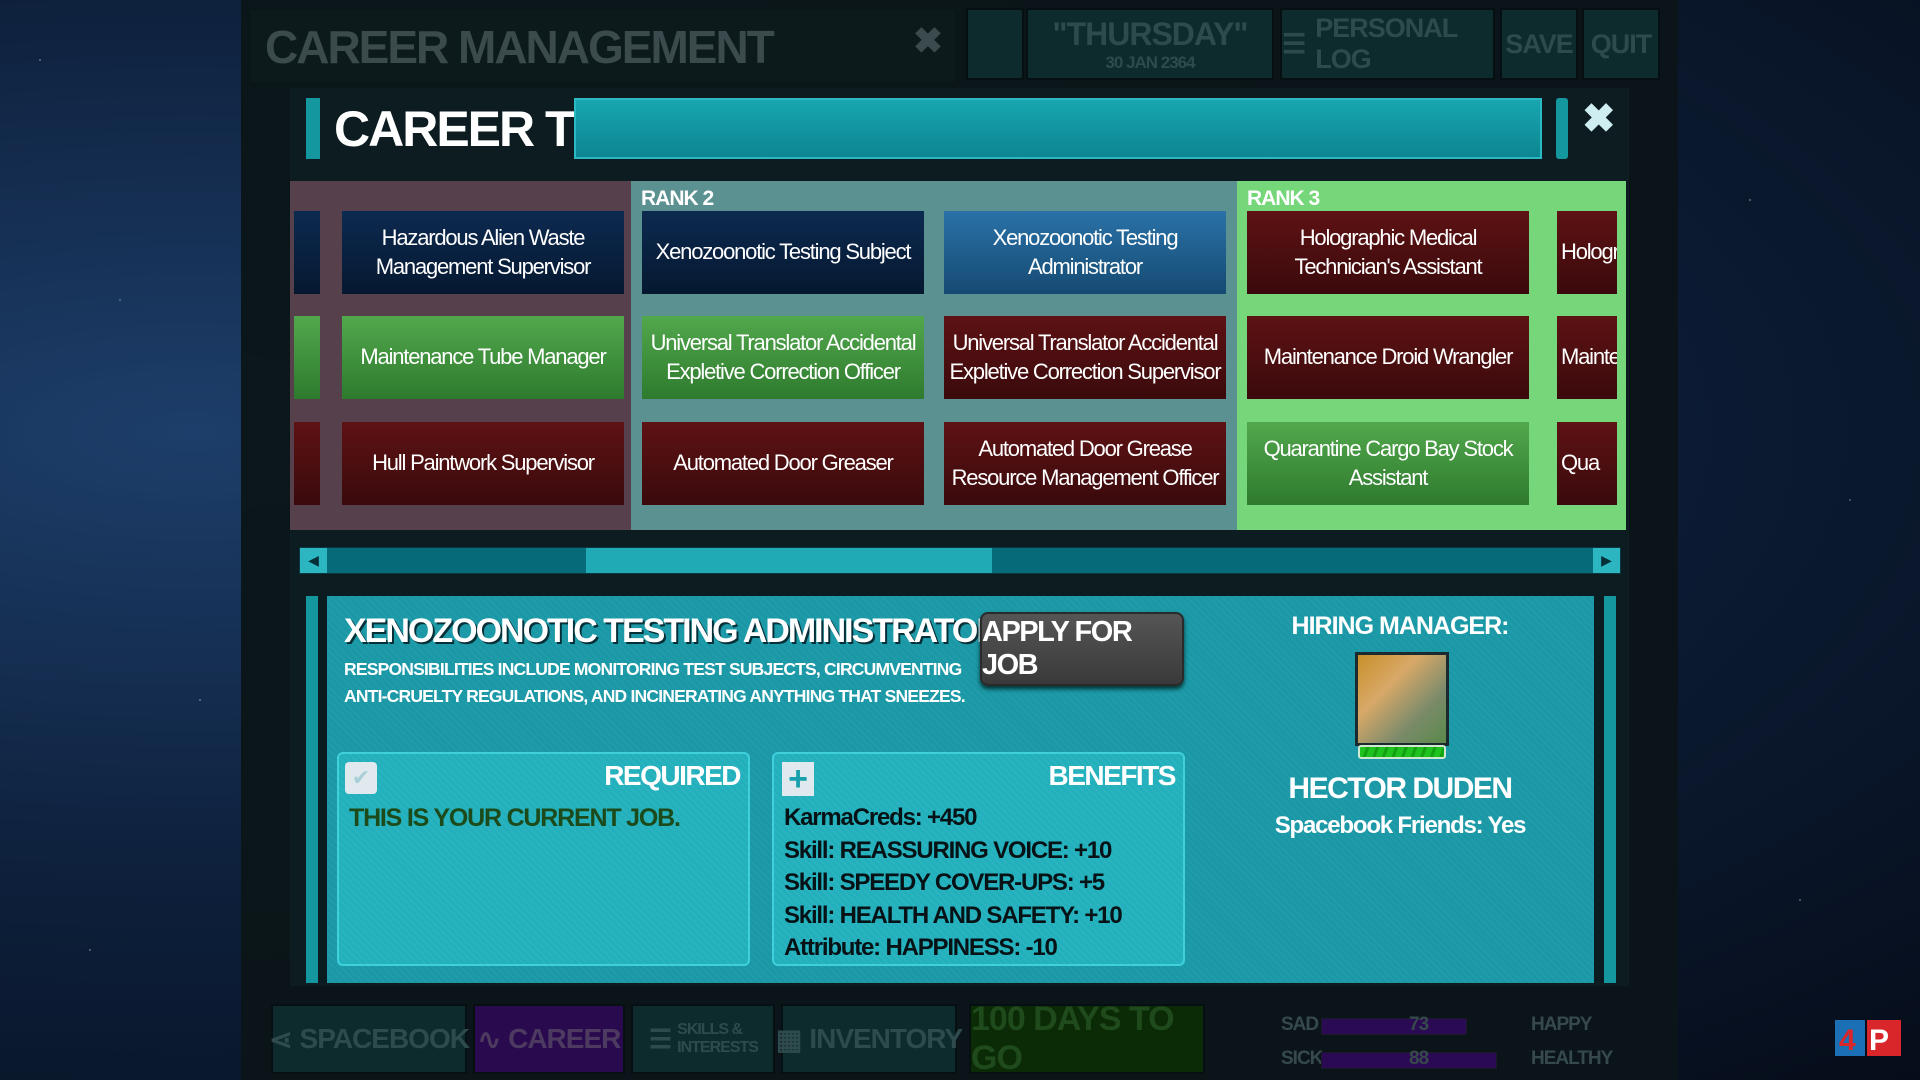 This screenshot has width=1920, height=1080. Describe the element at coordinates (1085, 252) in the screenshot. I see `job-card: Xenozoonotic Testing Administrator` at that location.